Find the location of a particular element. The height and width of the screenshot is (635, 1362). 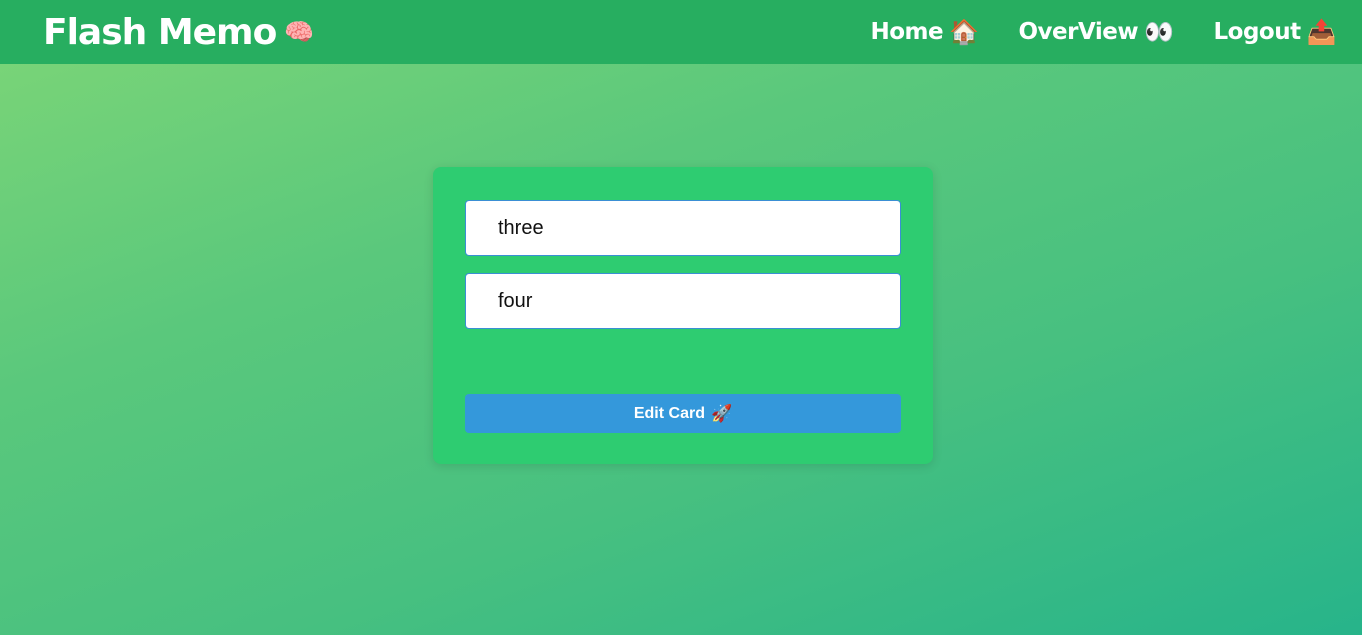

navbar: Flash Memo 🧠 Home 🏠 OverView 👀 Logout 📤 is located at coordinates (681, 32).